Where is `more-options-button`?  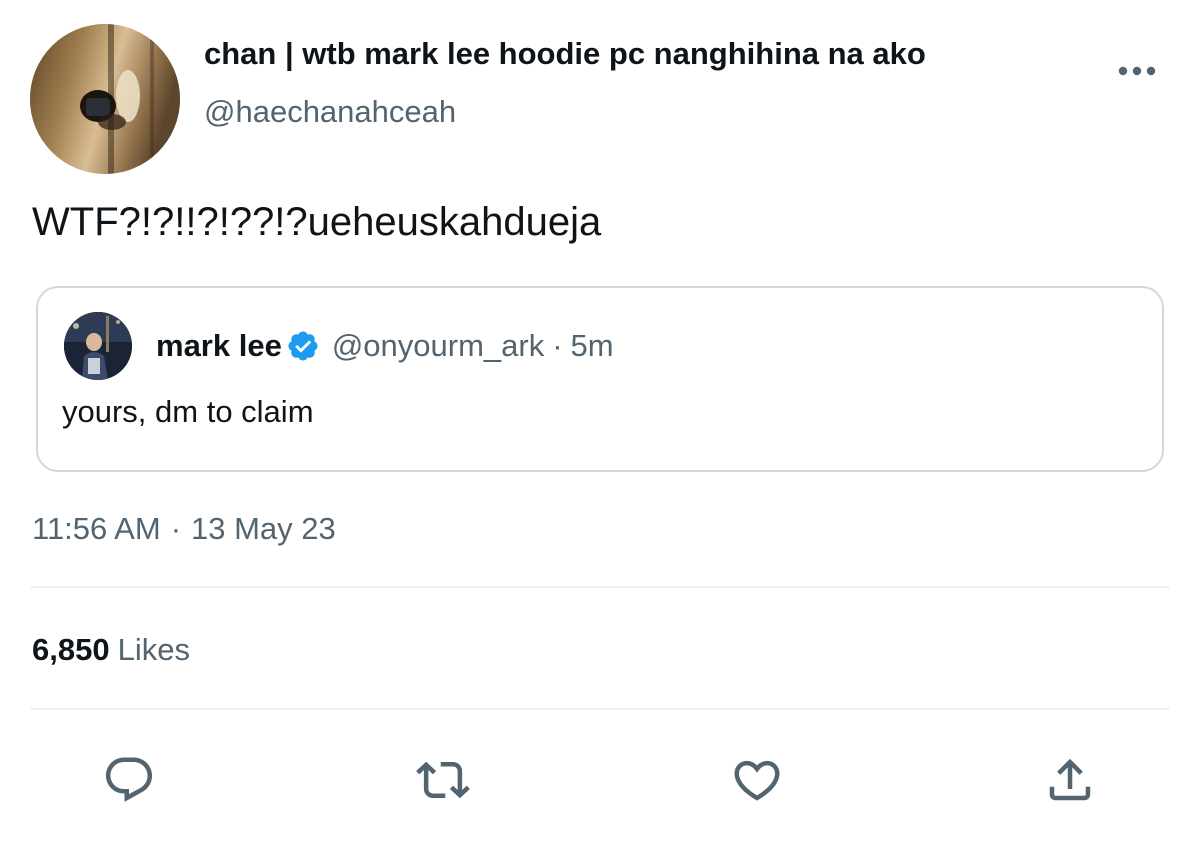
more-options-button is located at coordinates (1137, 71).